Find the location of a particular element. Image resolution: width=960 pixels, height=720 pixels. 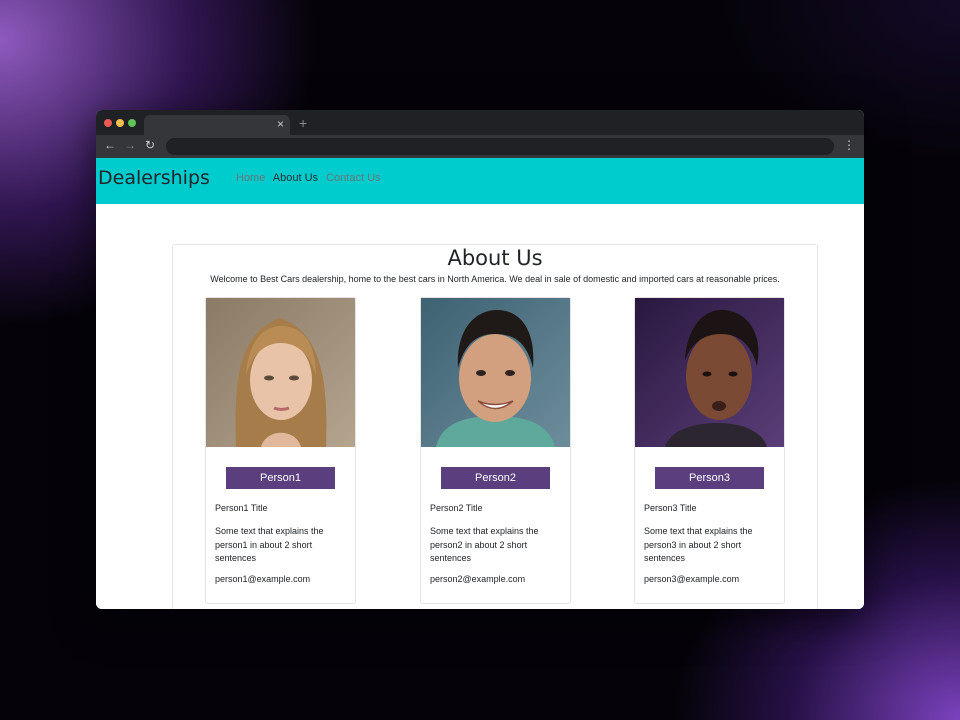

minimize-window-button is located at coordinates (120, 123).